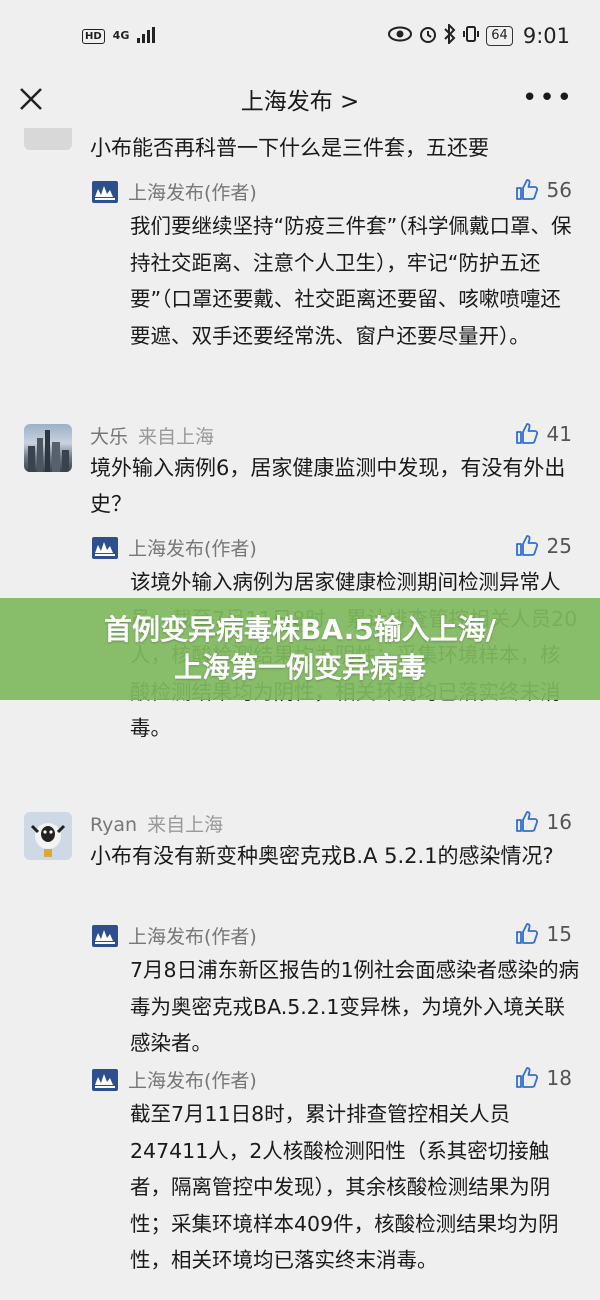  I want to click on status-left: HD 4G, so click(119, 36).